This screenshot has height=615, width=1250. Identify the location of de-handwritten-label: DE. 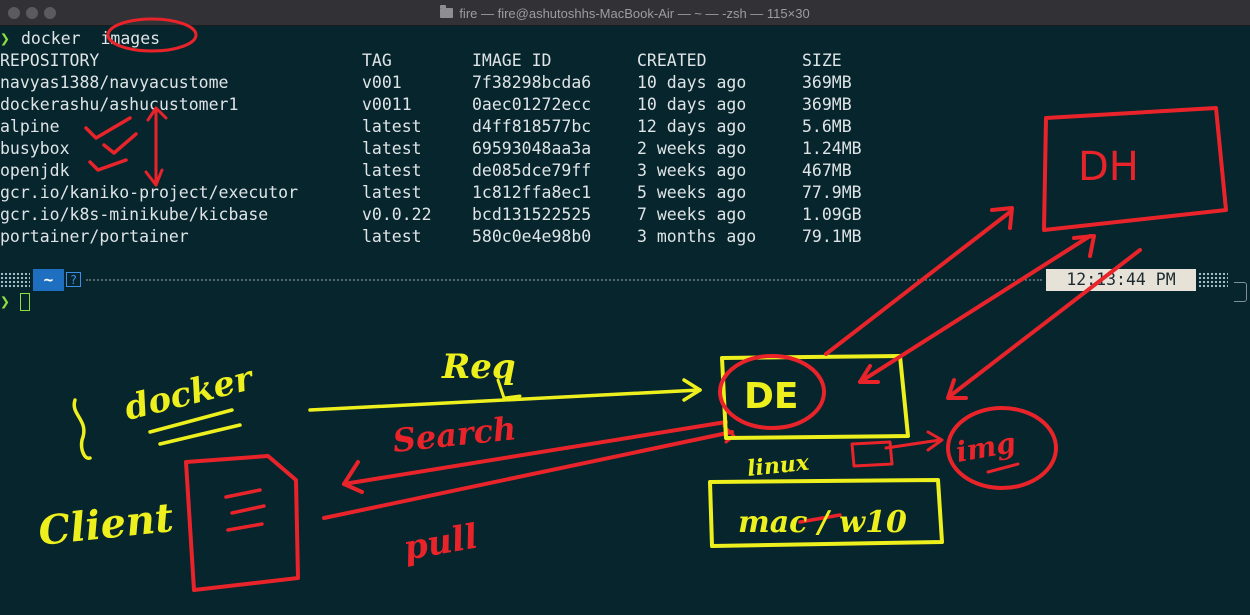
(771, 396).